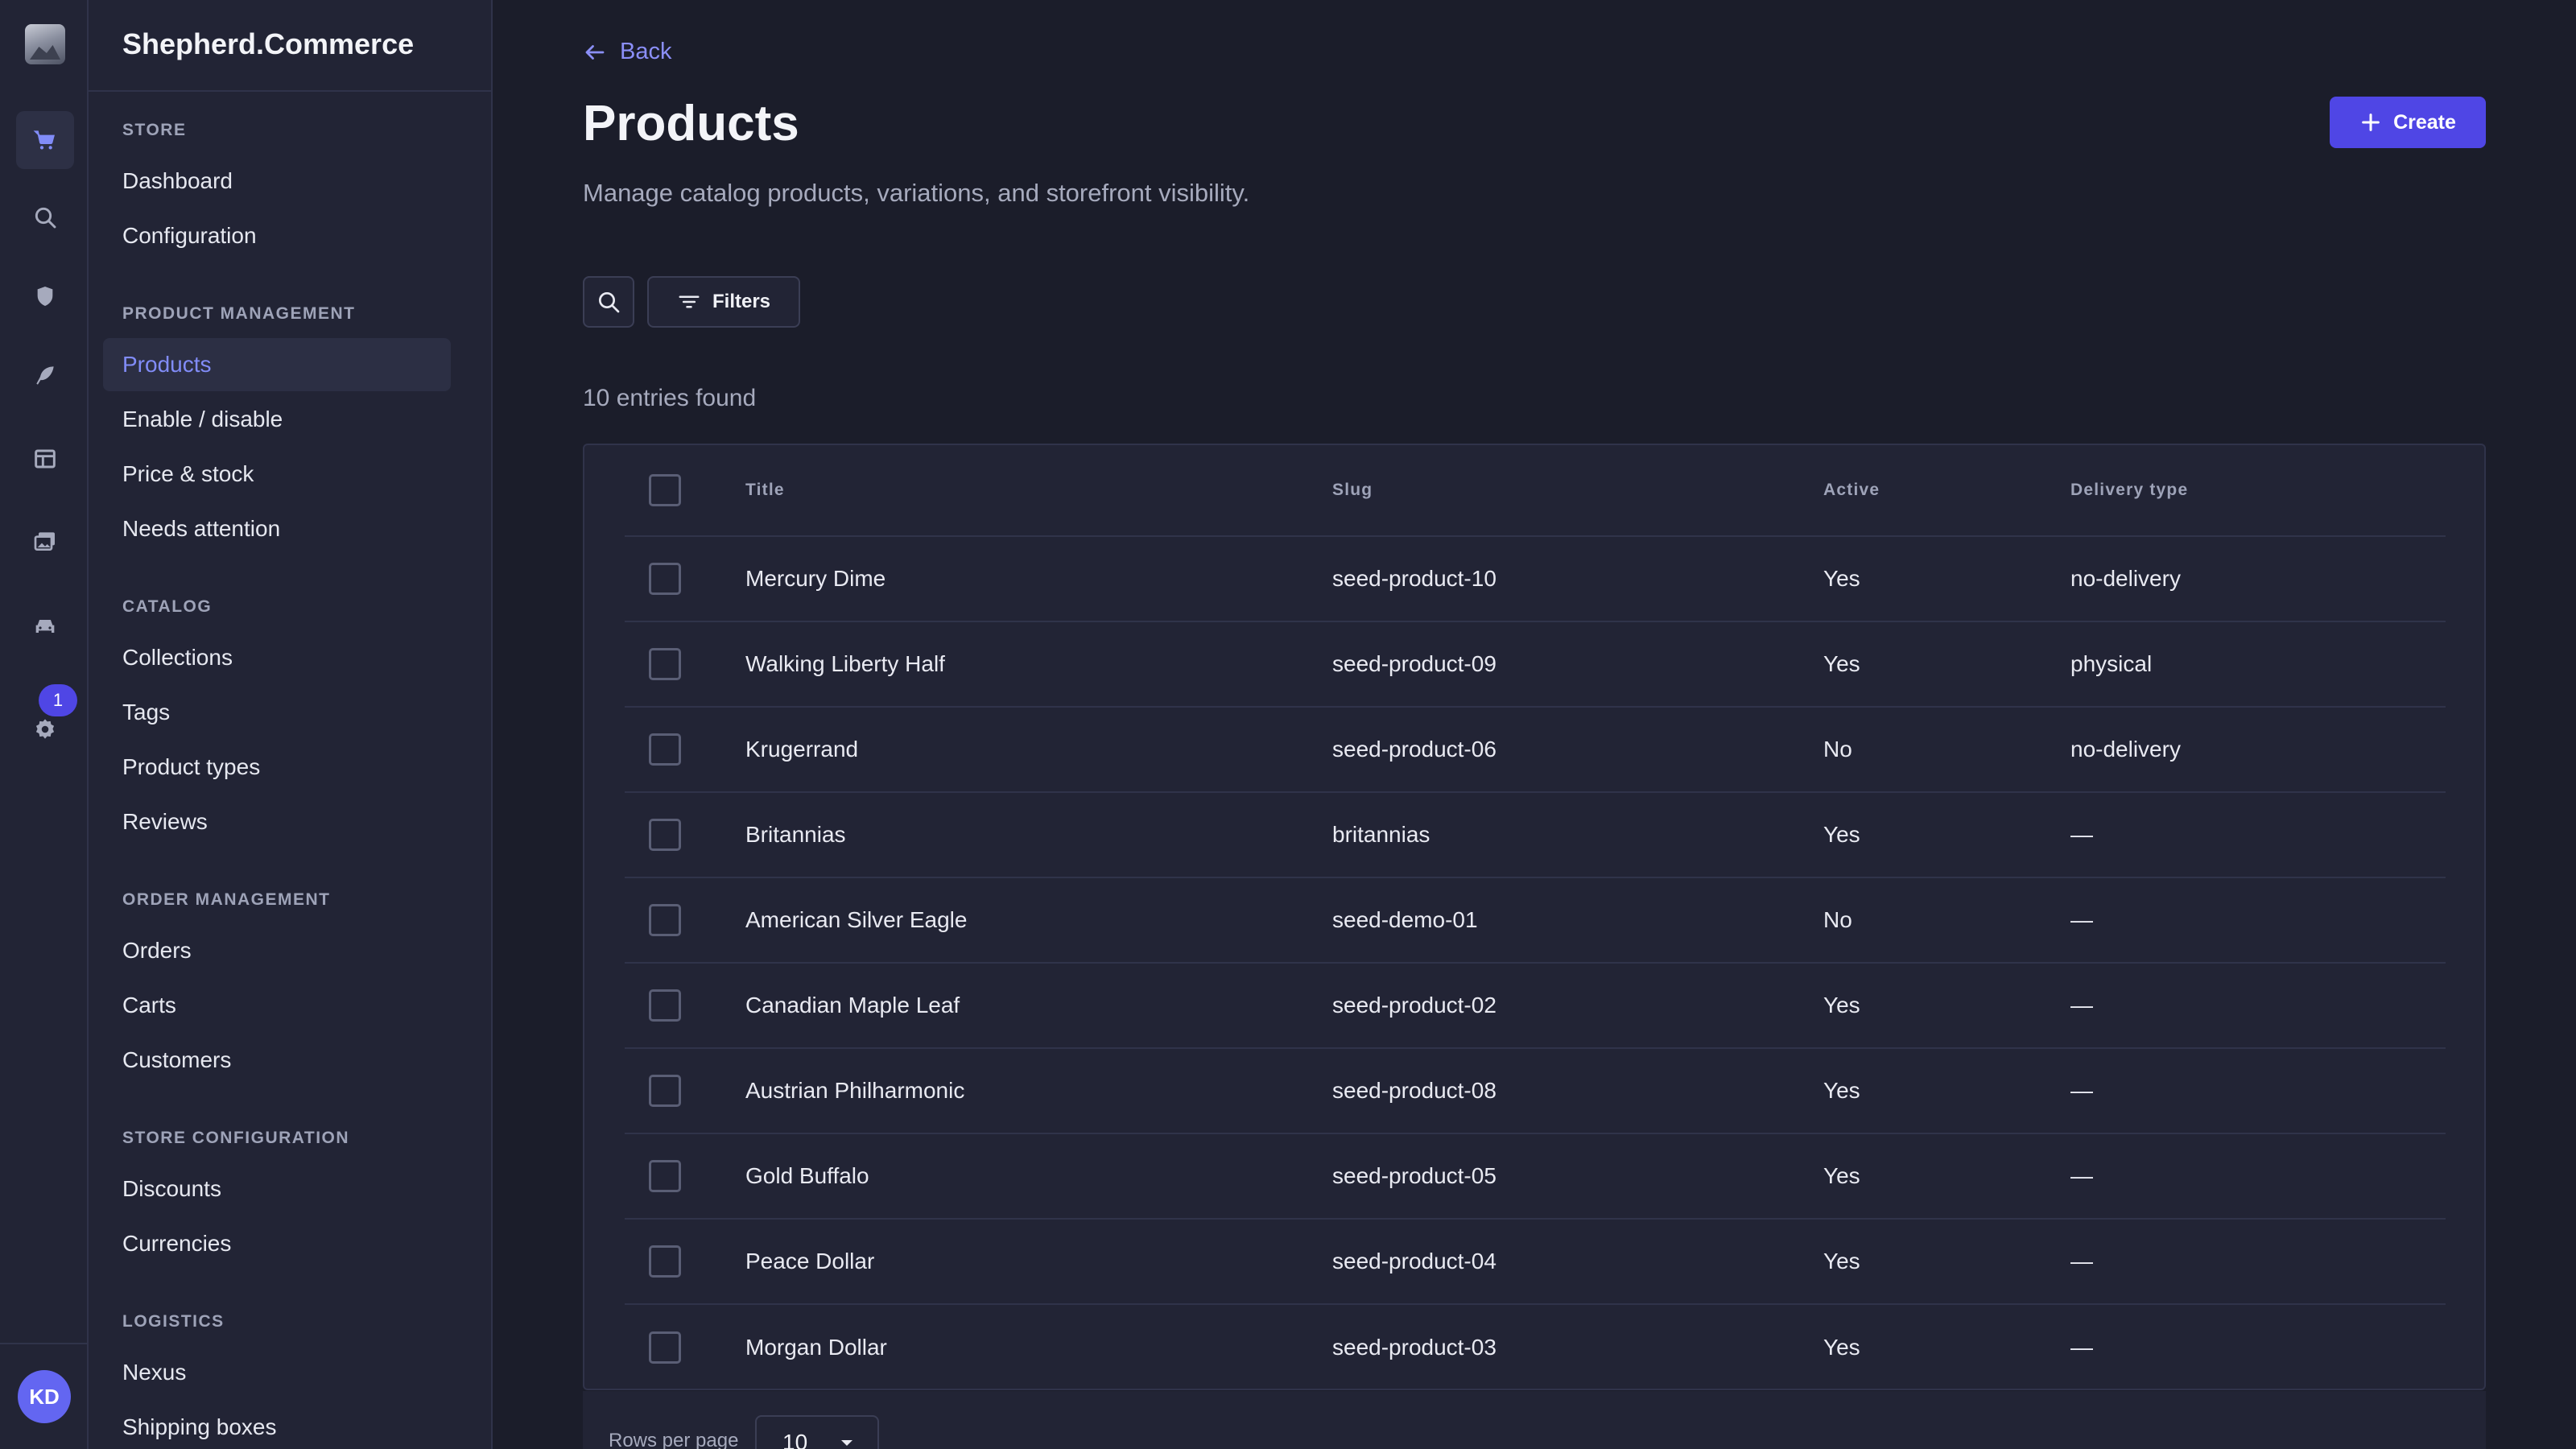 The width and height of the screenshot is (2576, 1449). What do you see at coordinates (689, 301) in the screenshot?
I see `filter-lines-icon` at bounding box center [689, 301].